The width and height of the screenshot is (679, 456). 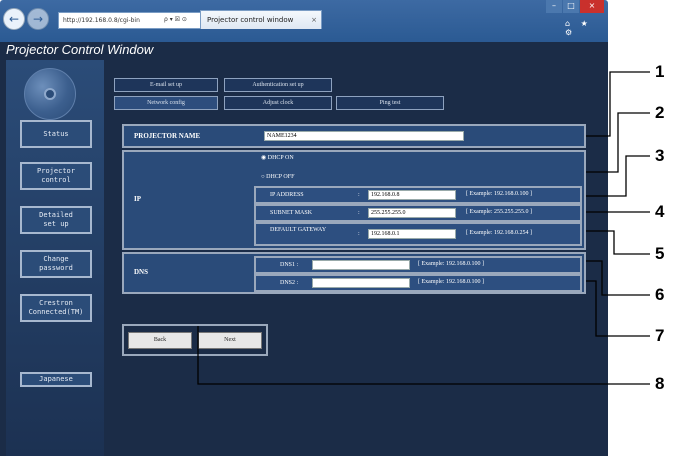 I want to click on callout-5: 5, so click(x=660, y=253).